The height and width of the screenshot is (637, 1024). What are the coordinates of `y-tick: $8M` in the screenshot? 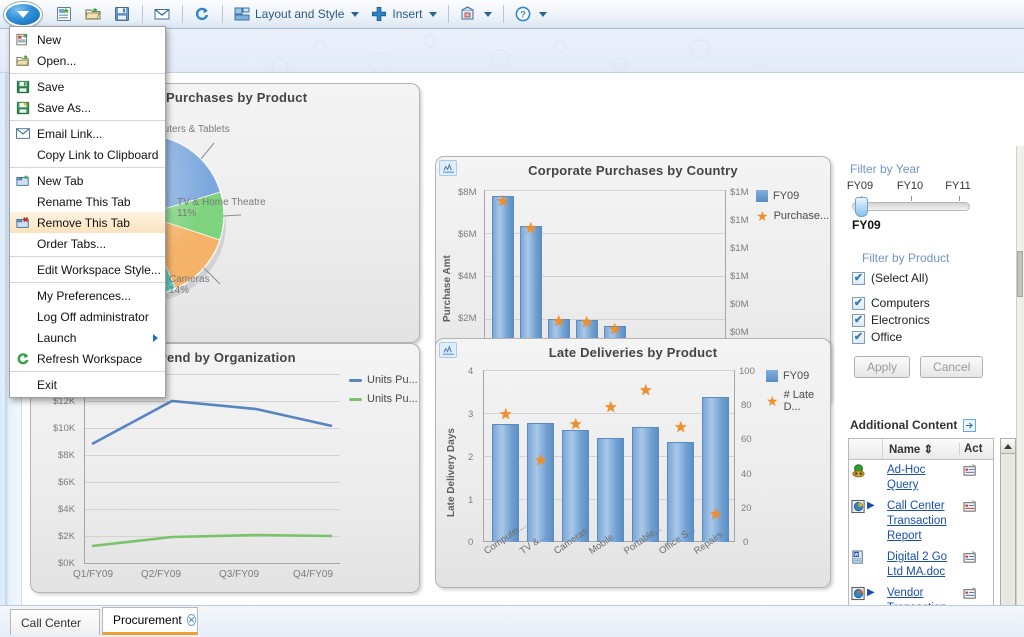 It's located at (467, 192).